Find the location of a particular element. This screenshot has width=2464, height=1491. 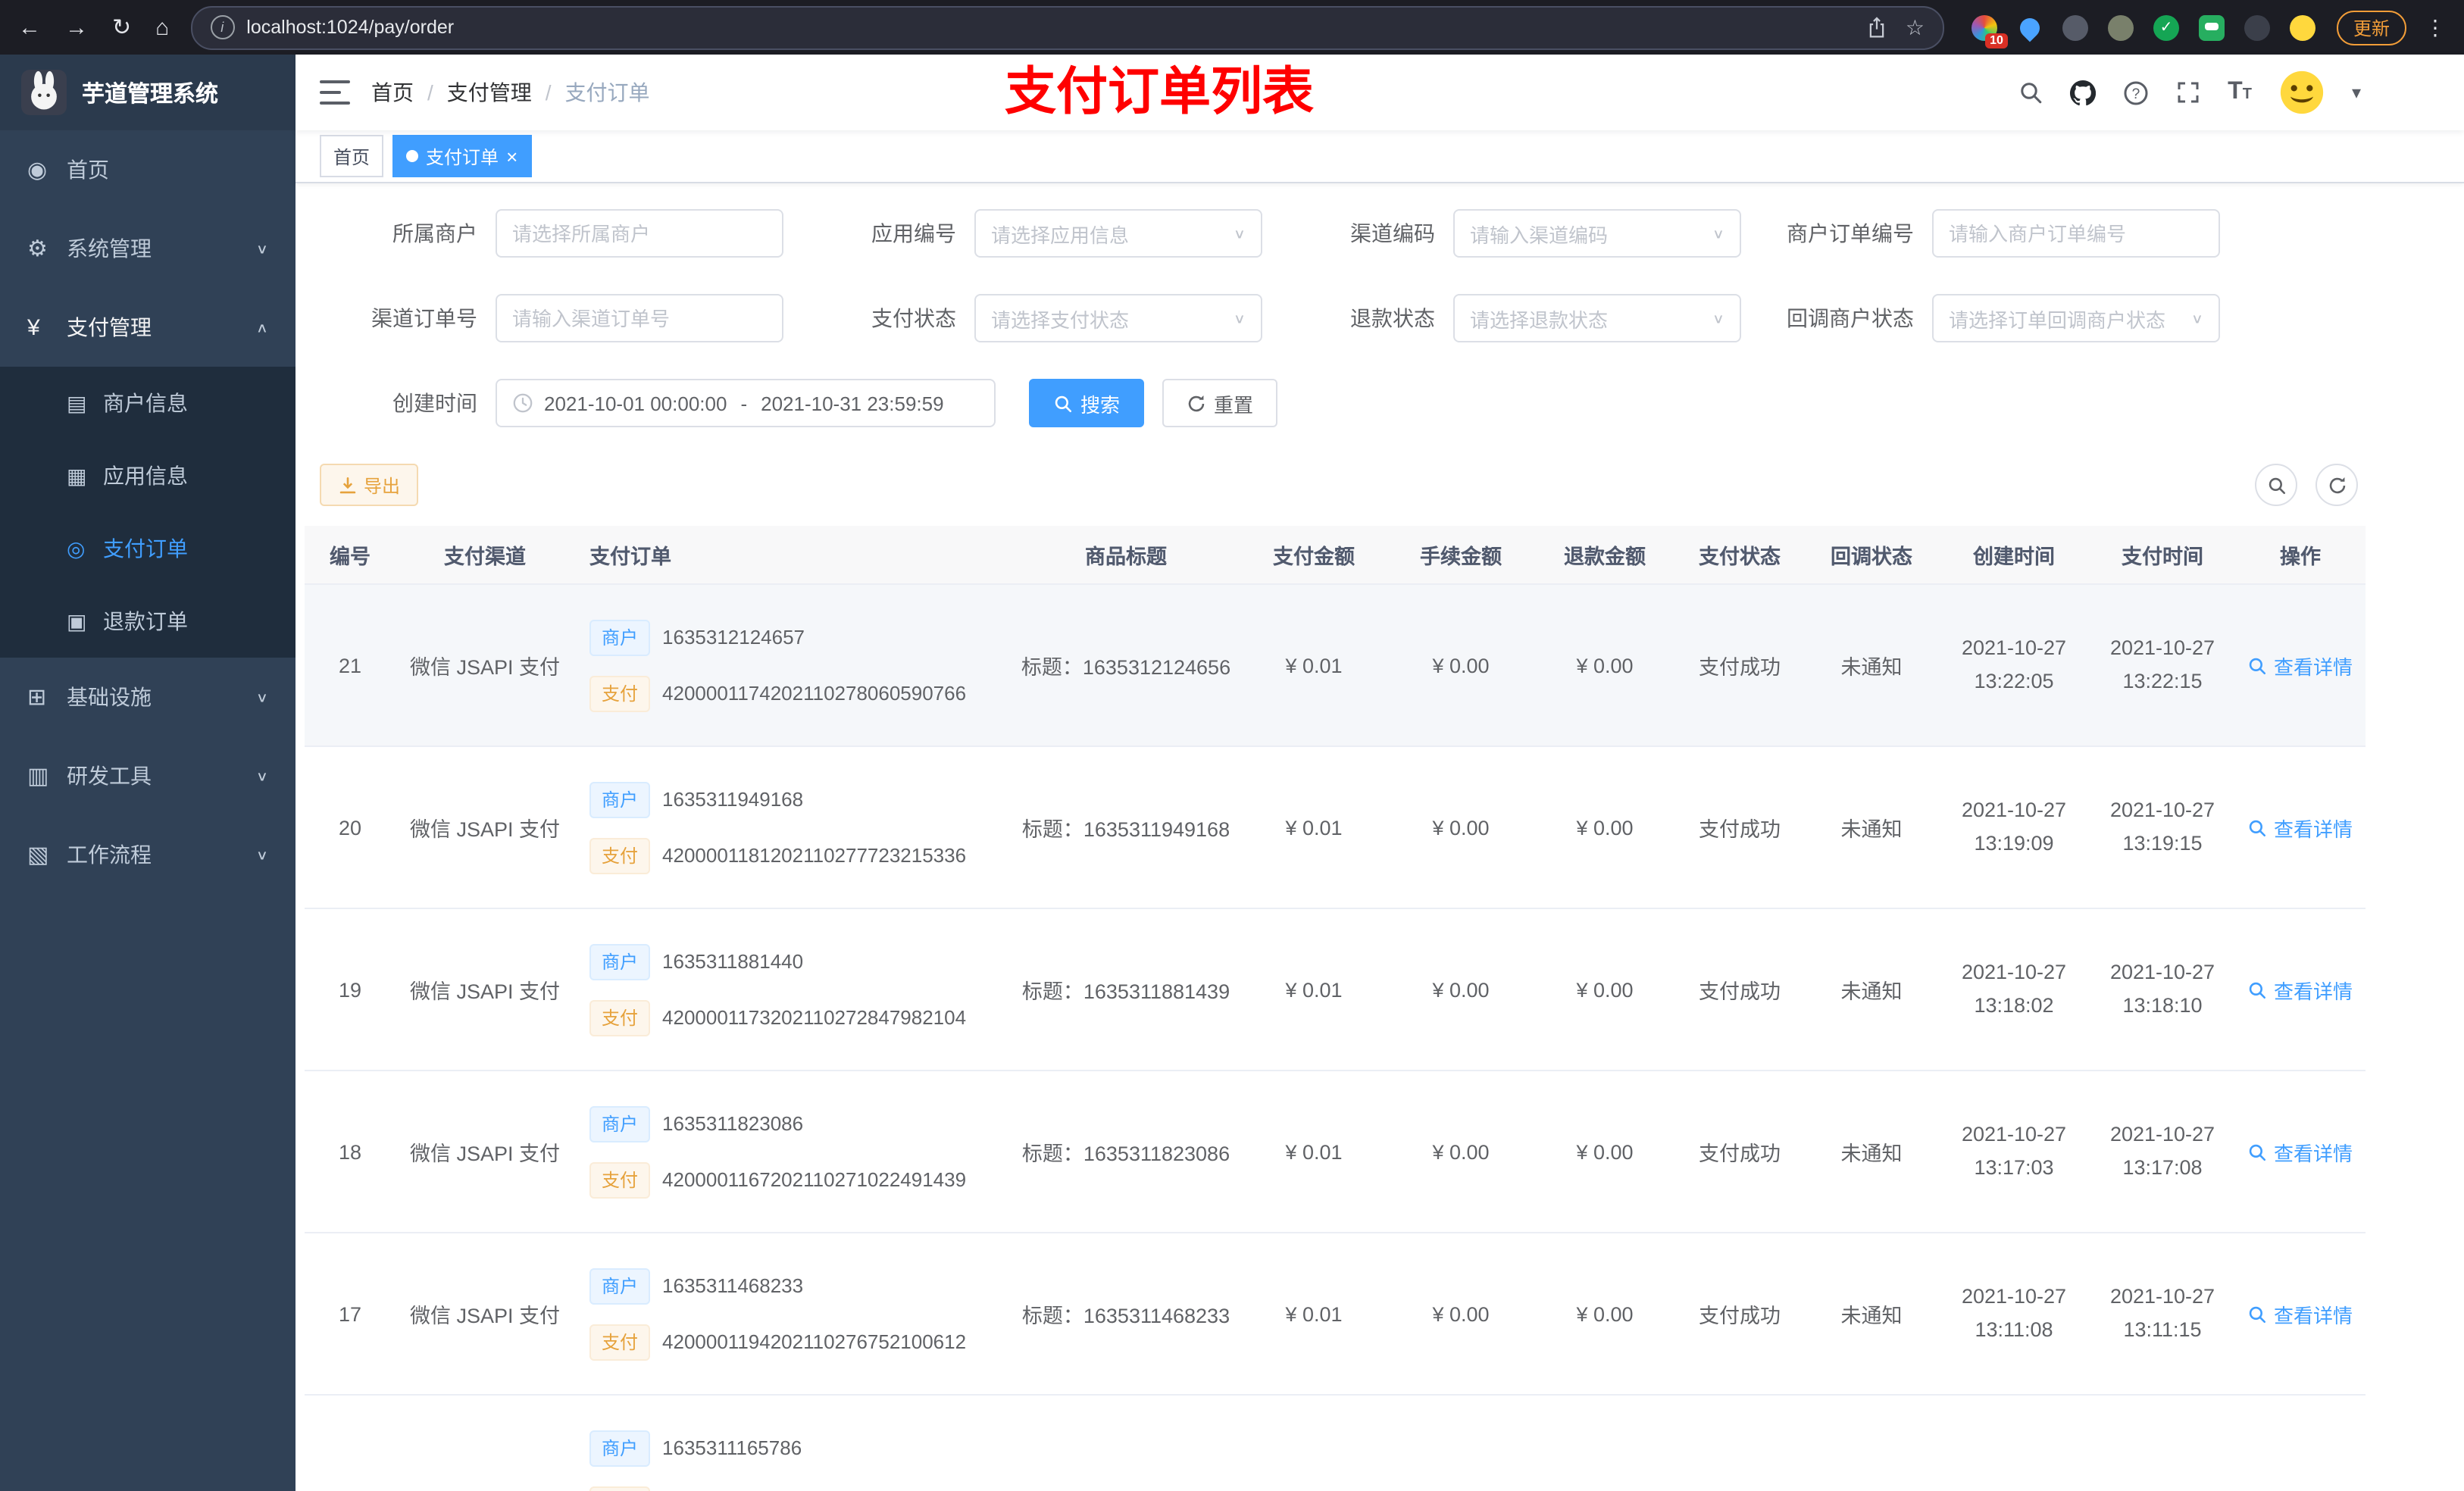

caret-down-icon: ▾ is located at coordinates (2356, 92).